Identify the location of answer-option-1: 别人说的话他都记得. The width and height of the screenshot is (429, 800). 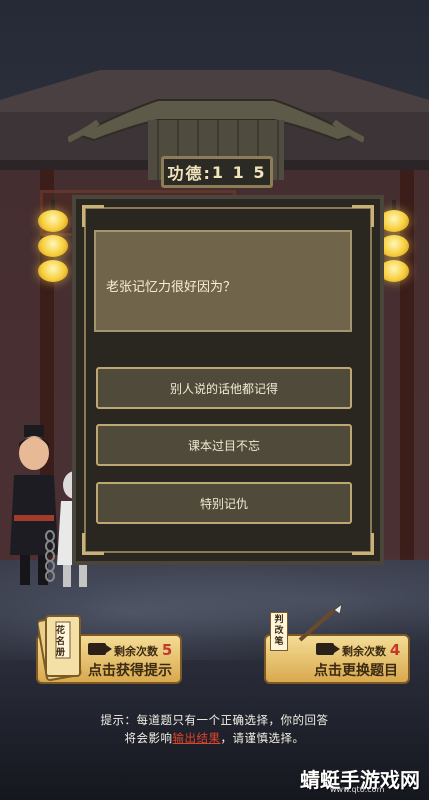
(224, 388).